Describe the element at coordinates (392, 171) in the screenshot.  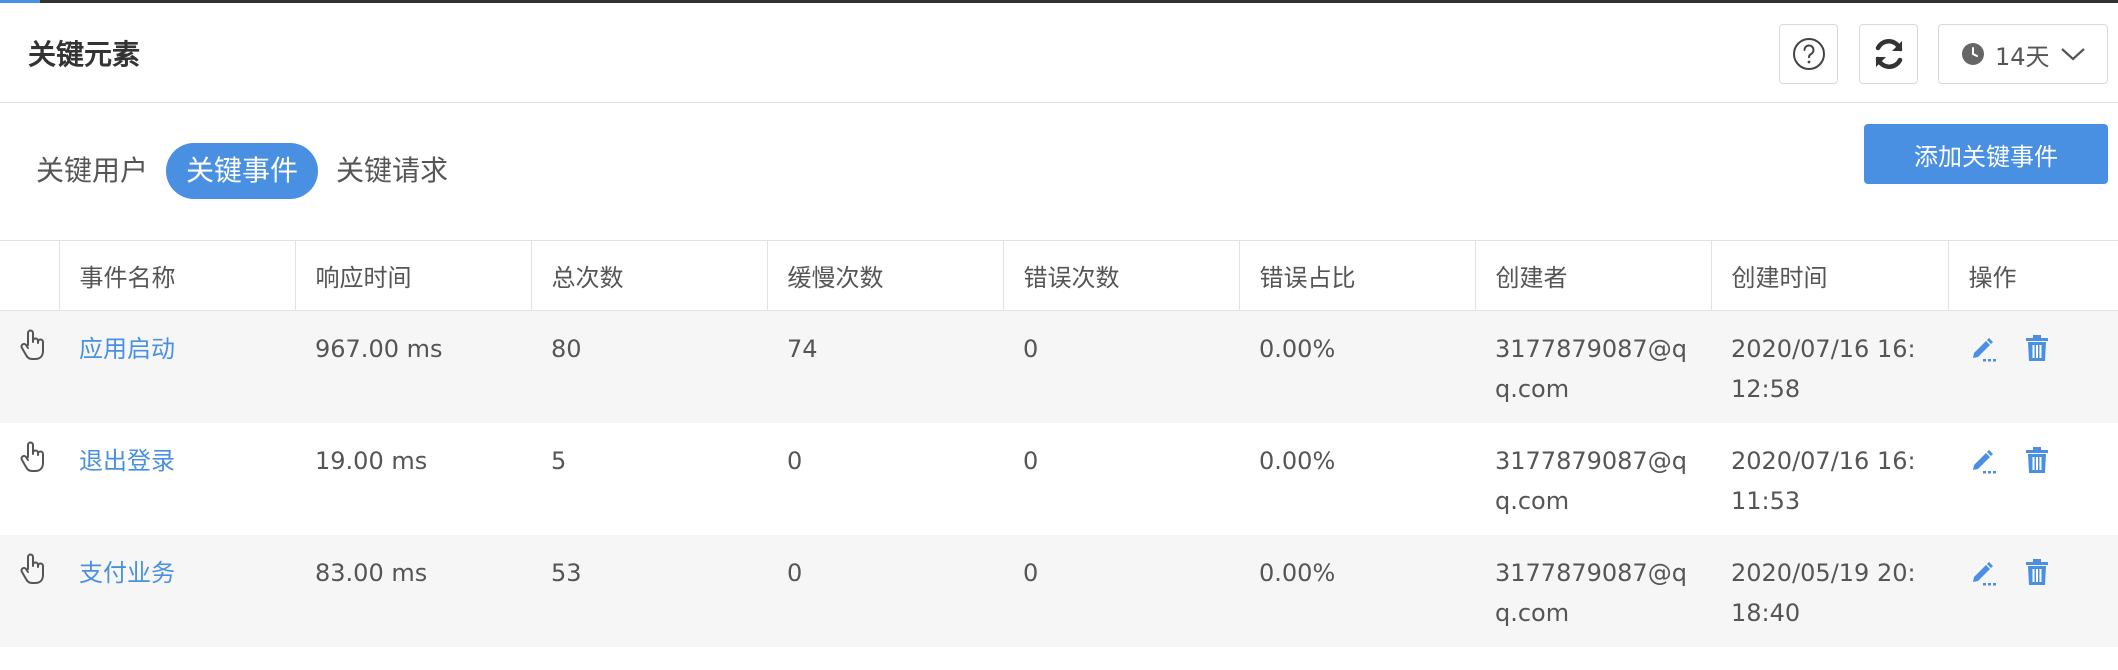
I see `tab-key-requests: 关键请求` at that location.